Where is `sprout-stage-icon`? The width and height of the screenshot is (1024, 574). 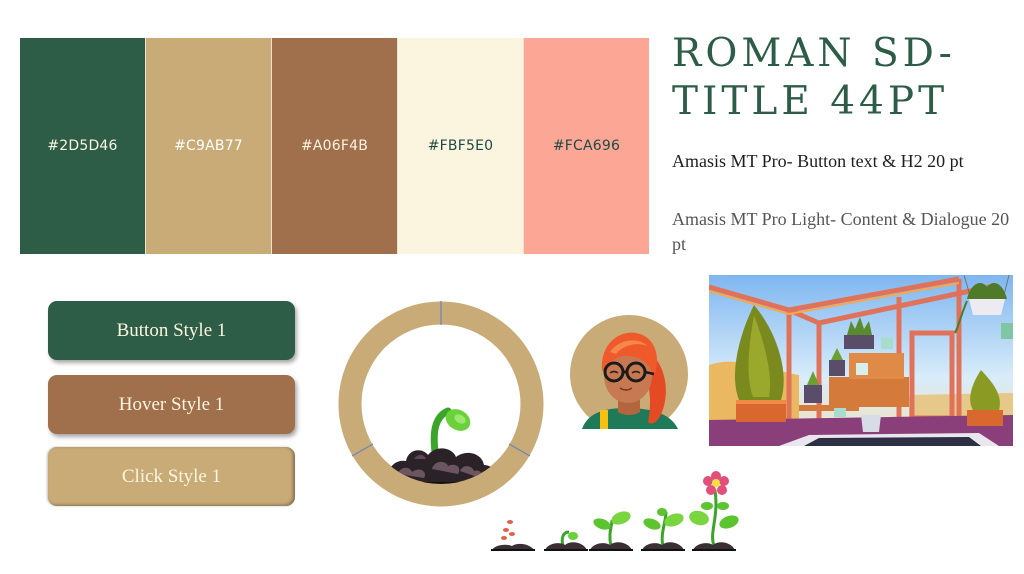
sprout-stage-icon is located at coordinates (566, 540).